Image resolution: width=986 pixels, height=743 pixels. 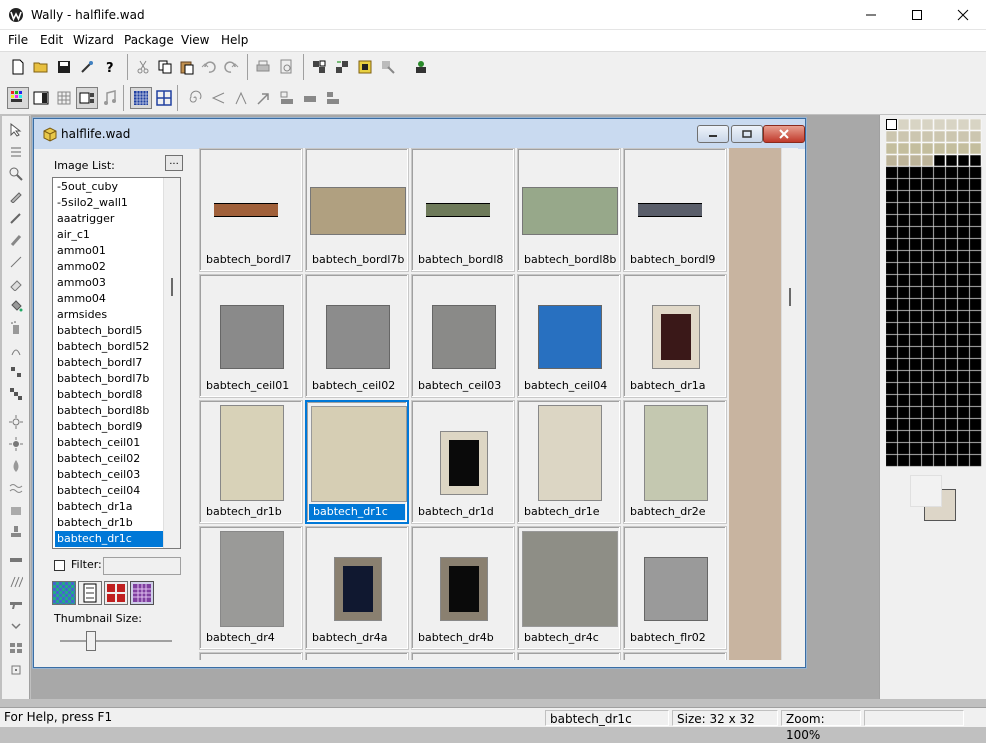 I want to click on open-button, so click(x=41, y=67).